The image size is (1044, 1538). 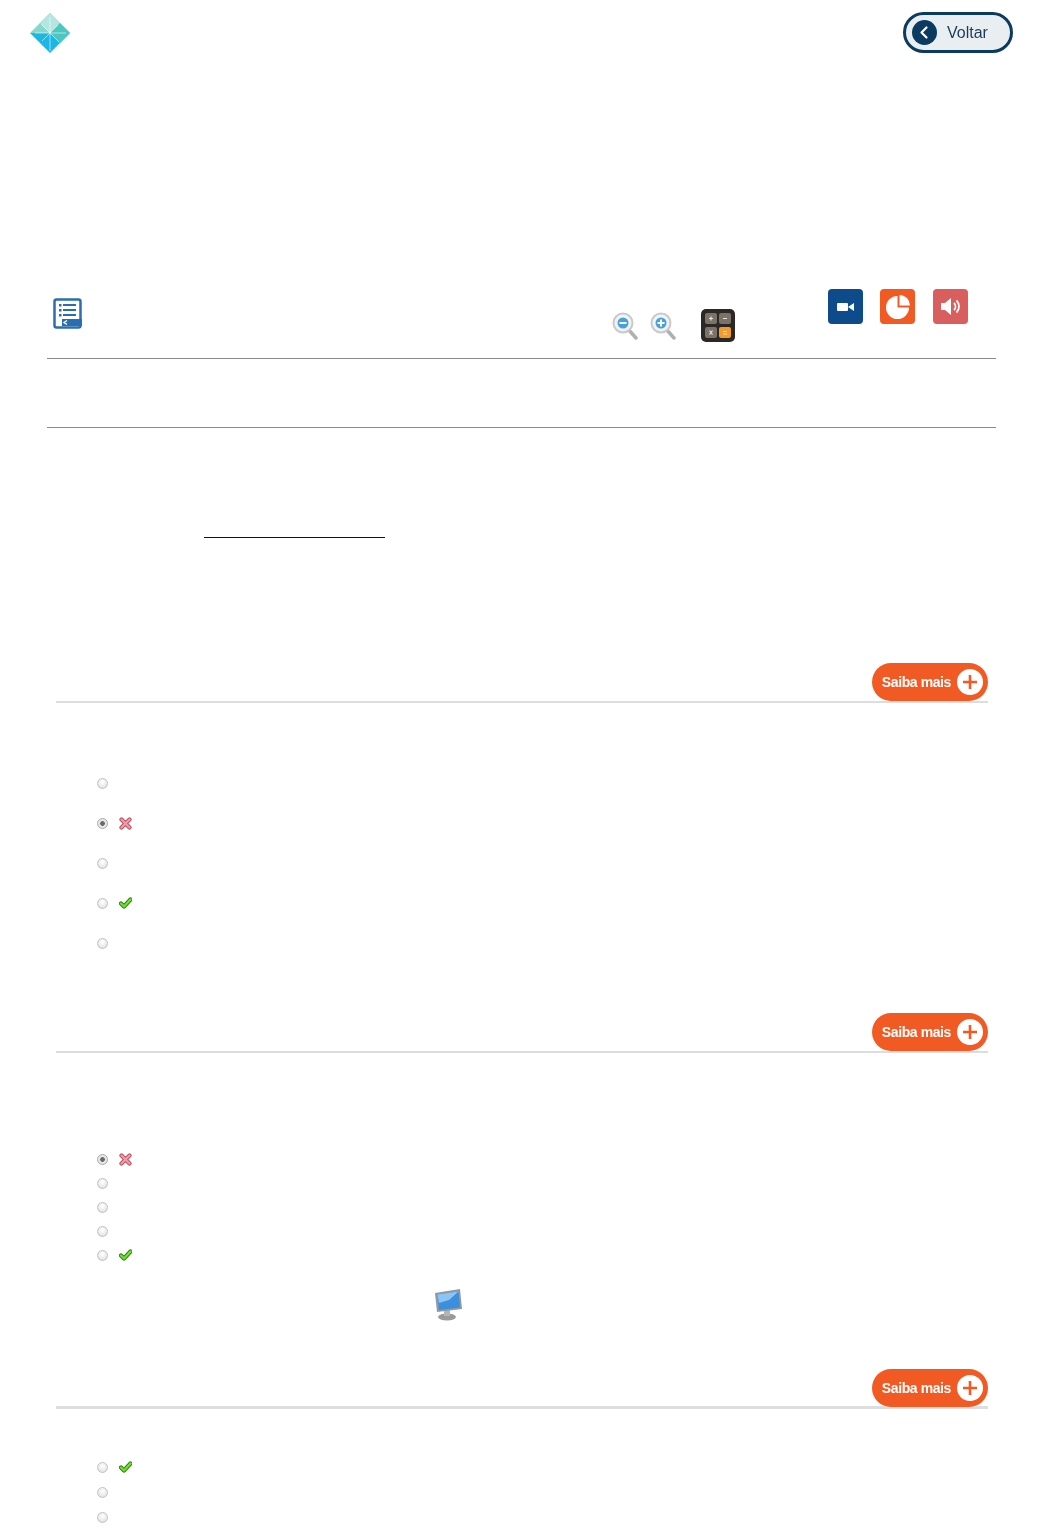 What do you see at coordinates (958, 32) in the screenshot?
I see `back-button: Voltar` at bounding box center [958, 32].